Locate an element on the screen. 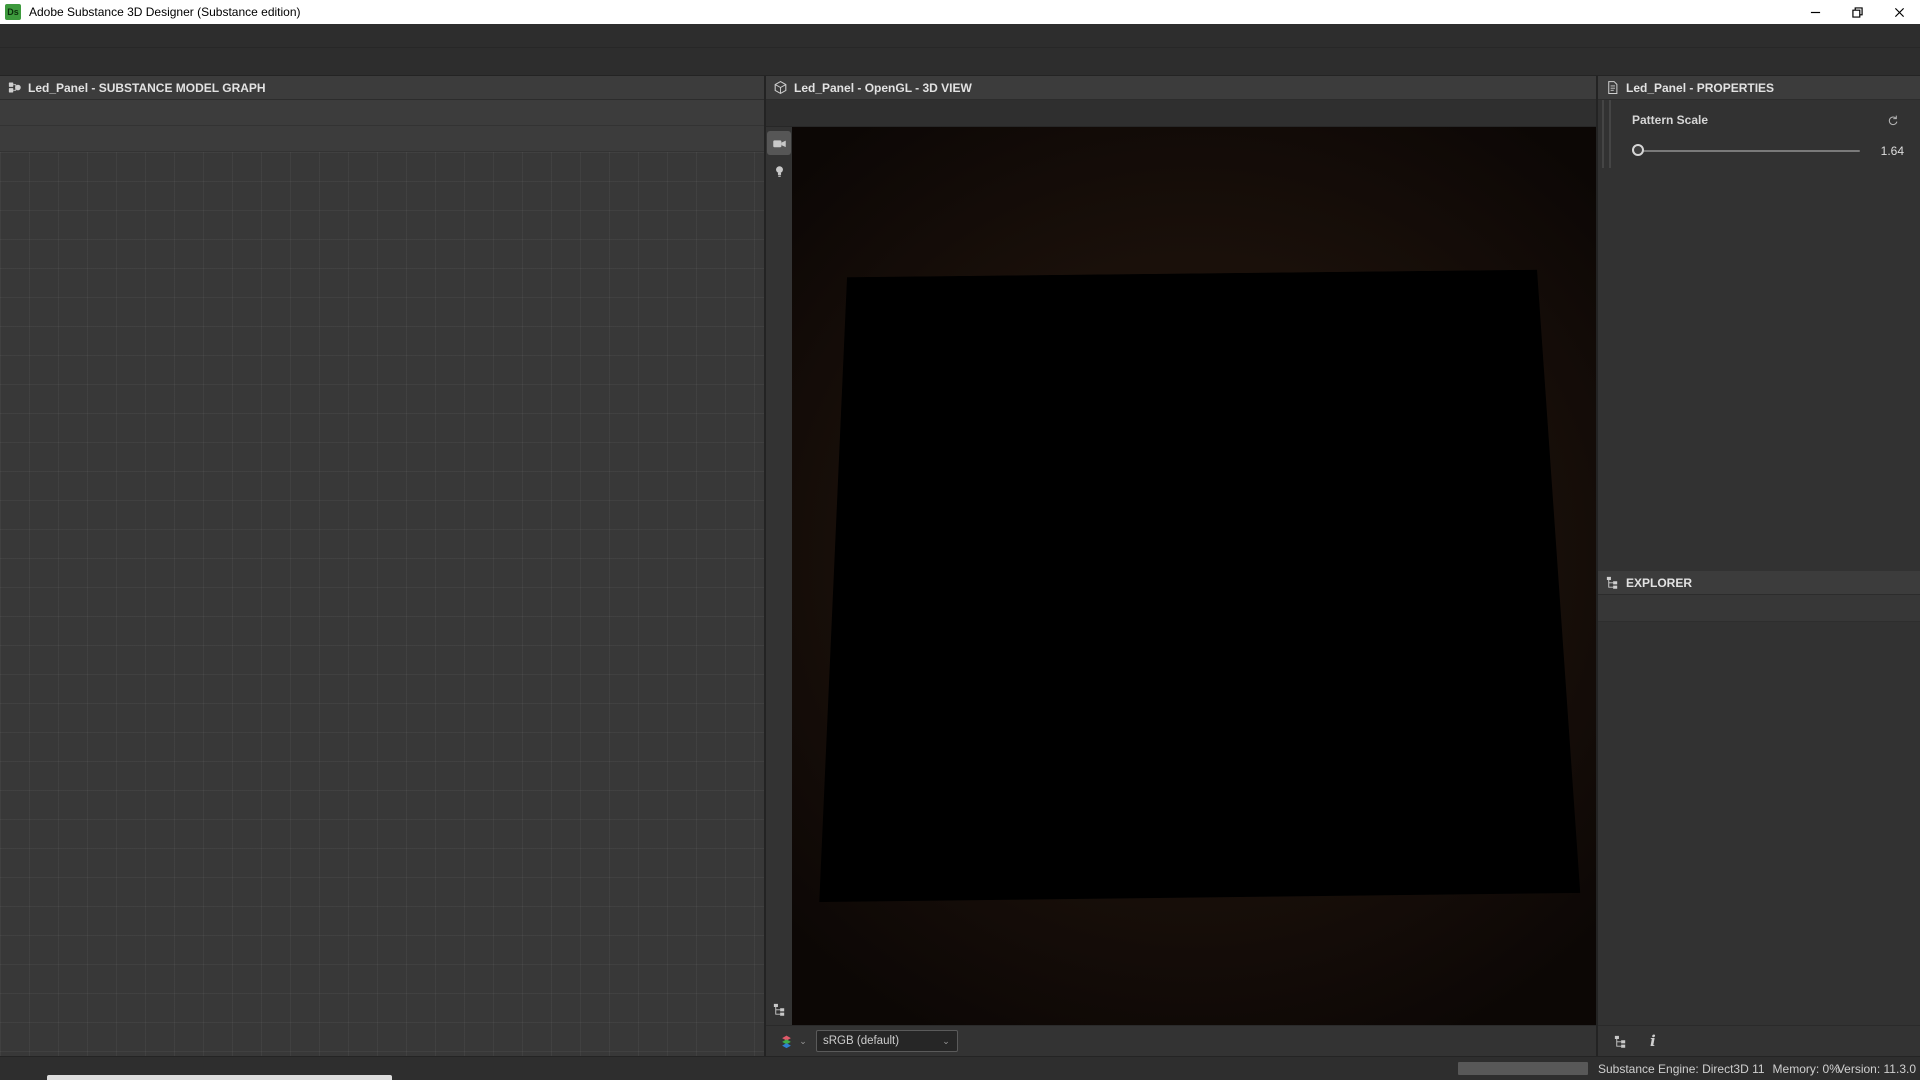  colorspace-value: sRGB (default) is located at coordinates (861, 1041).